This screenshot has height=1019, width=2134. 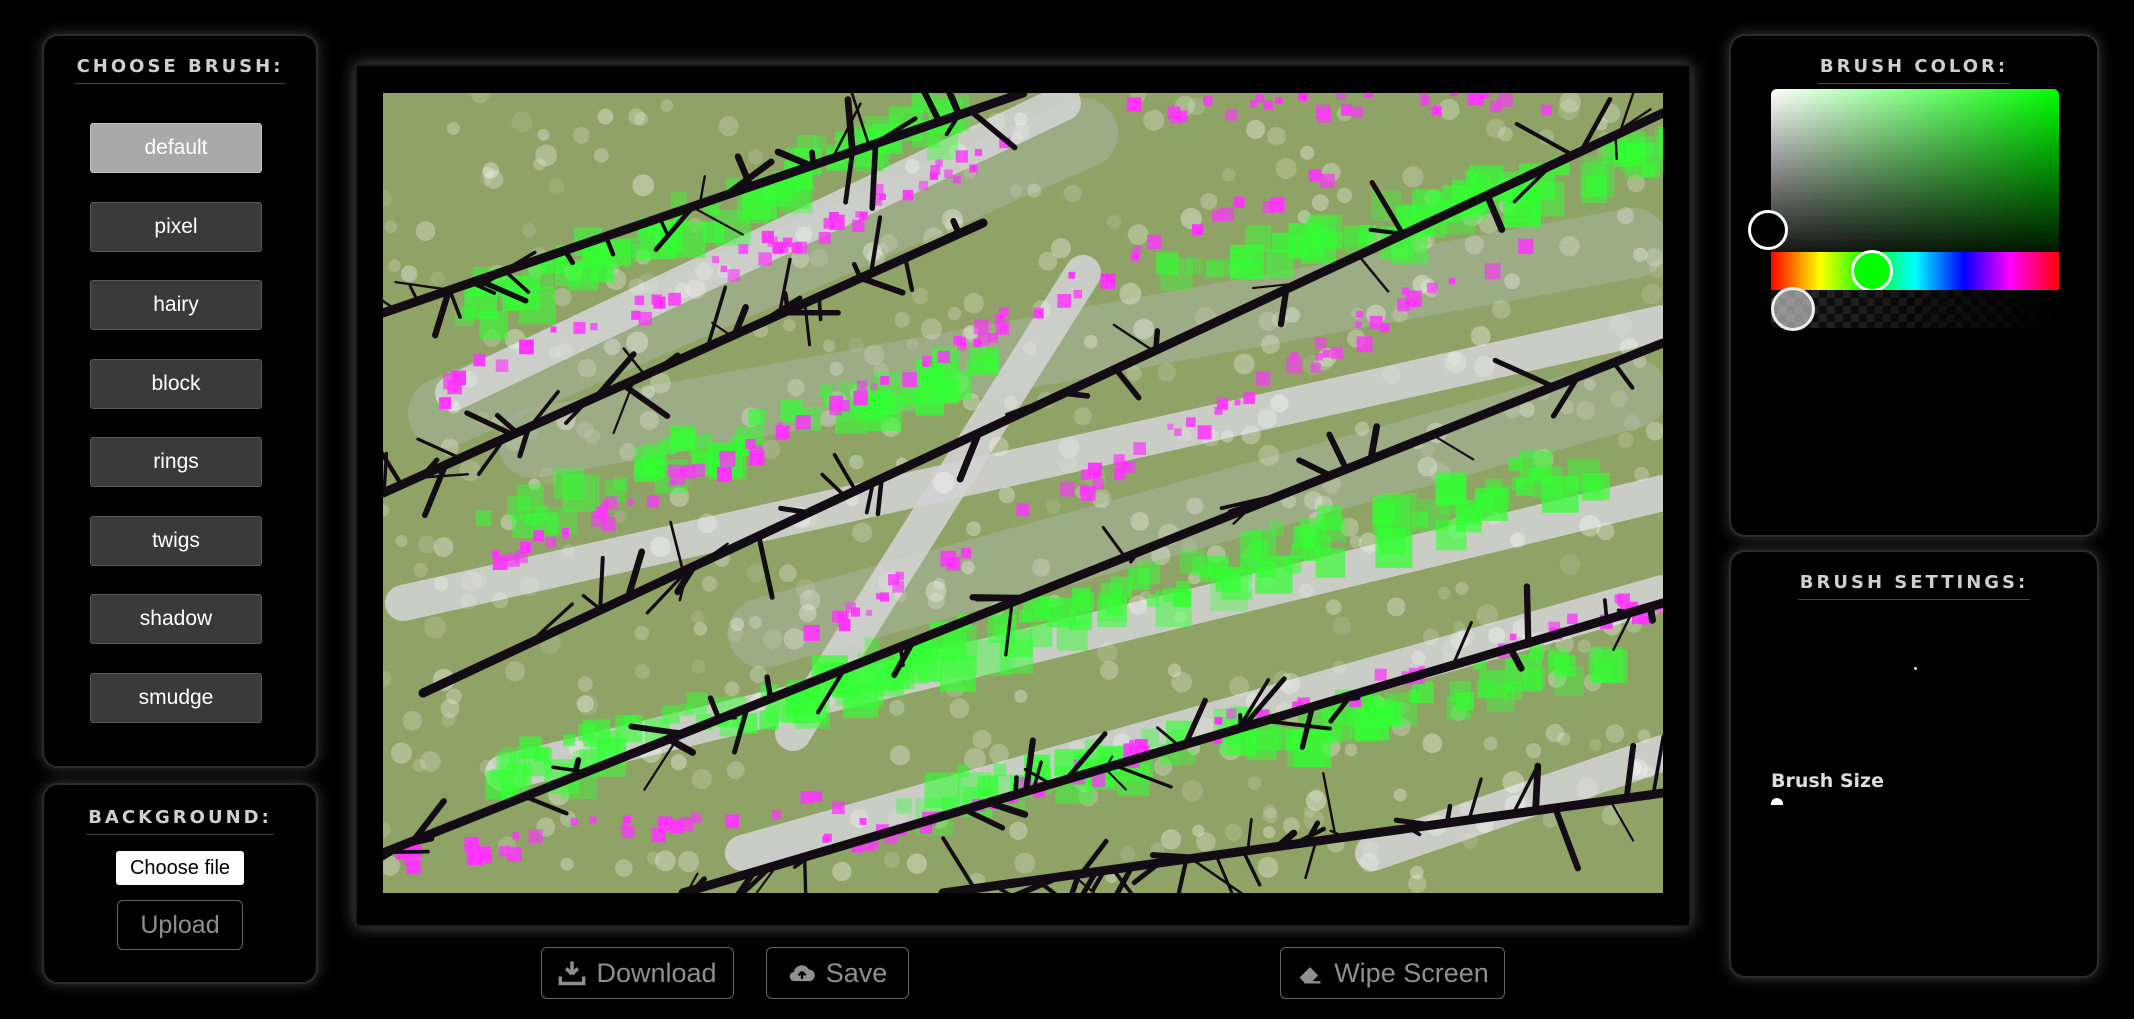 What do you see at coordinates (1793, 309) in the screenshot?
I see `alpha-slider-handle` at bounding box center [1793, 309].